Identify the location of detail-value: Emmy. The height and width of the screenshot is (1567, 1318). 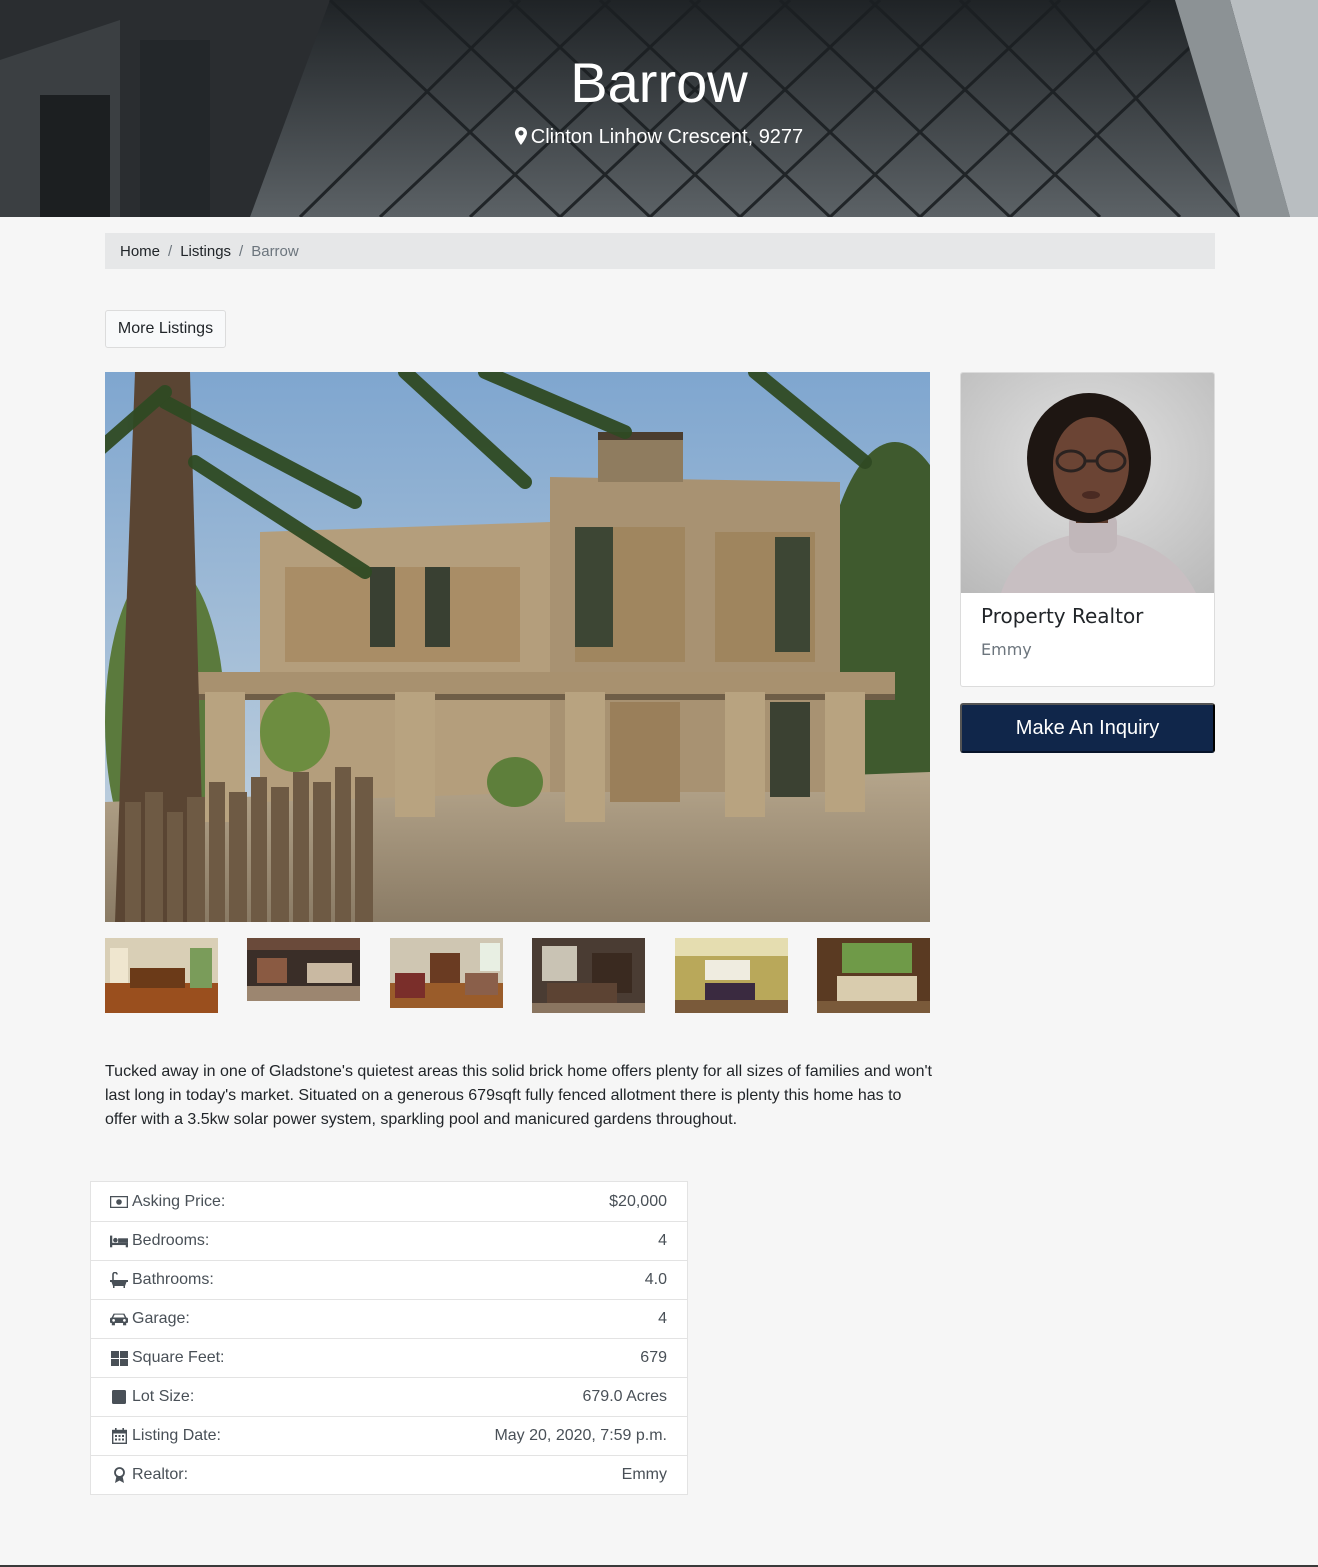
(644, 1474).